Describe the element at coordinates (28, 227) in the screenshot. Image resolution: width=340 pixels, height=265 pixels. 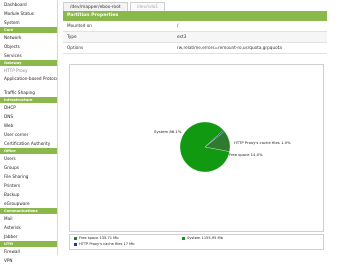
I see `sidebar-item-asterisk: Asterisk` at that location.